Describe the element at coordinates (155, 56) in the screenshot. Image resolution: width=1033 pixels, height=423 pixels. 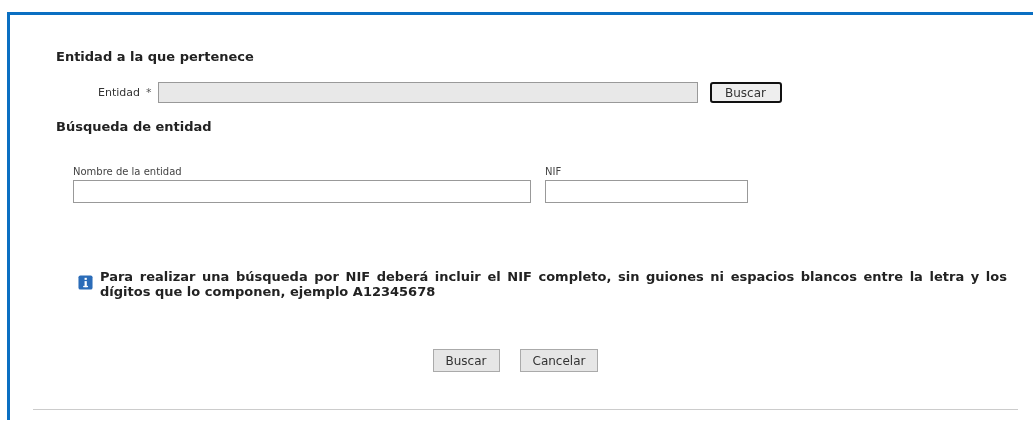
I see `section-title: Entidad a la que pertenece` at that location.